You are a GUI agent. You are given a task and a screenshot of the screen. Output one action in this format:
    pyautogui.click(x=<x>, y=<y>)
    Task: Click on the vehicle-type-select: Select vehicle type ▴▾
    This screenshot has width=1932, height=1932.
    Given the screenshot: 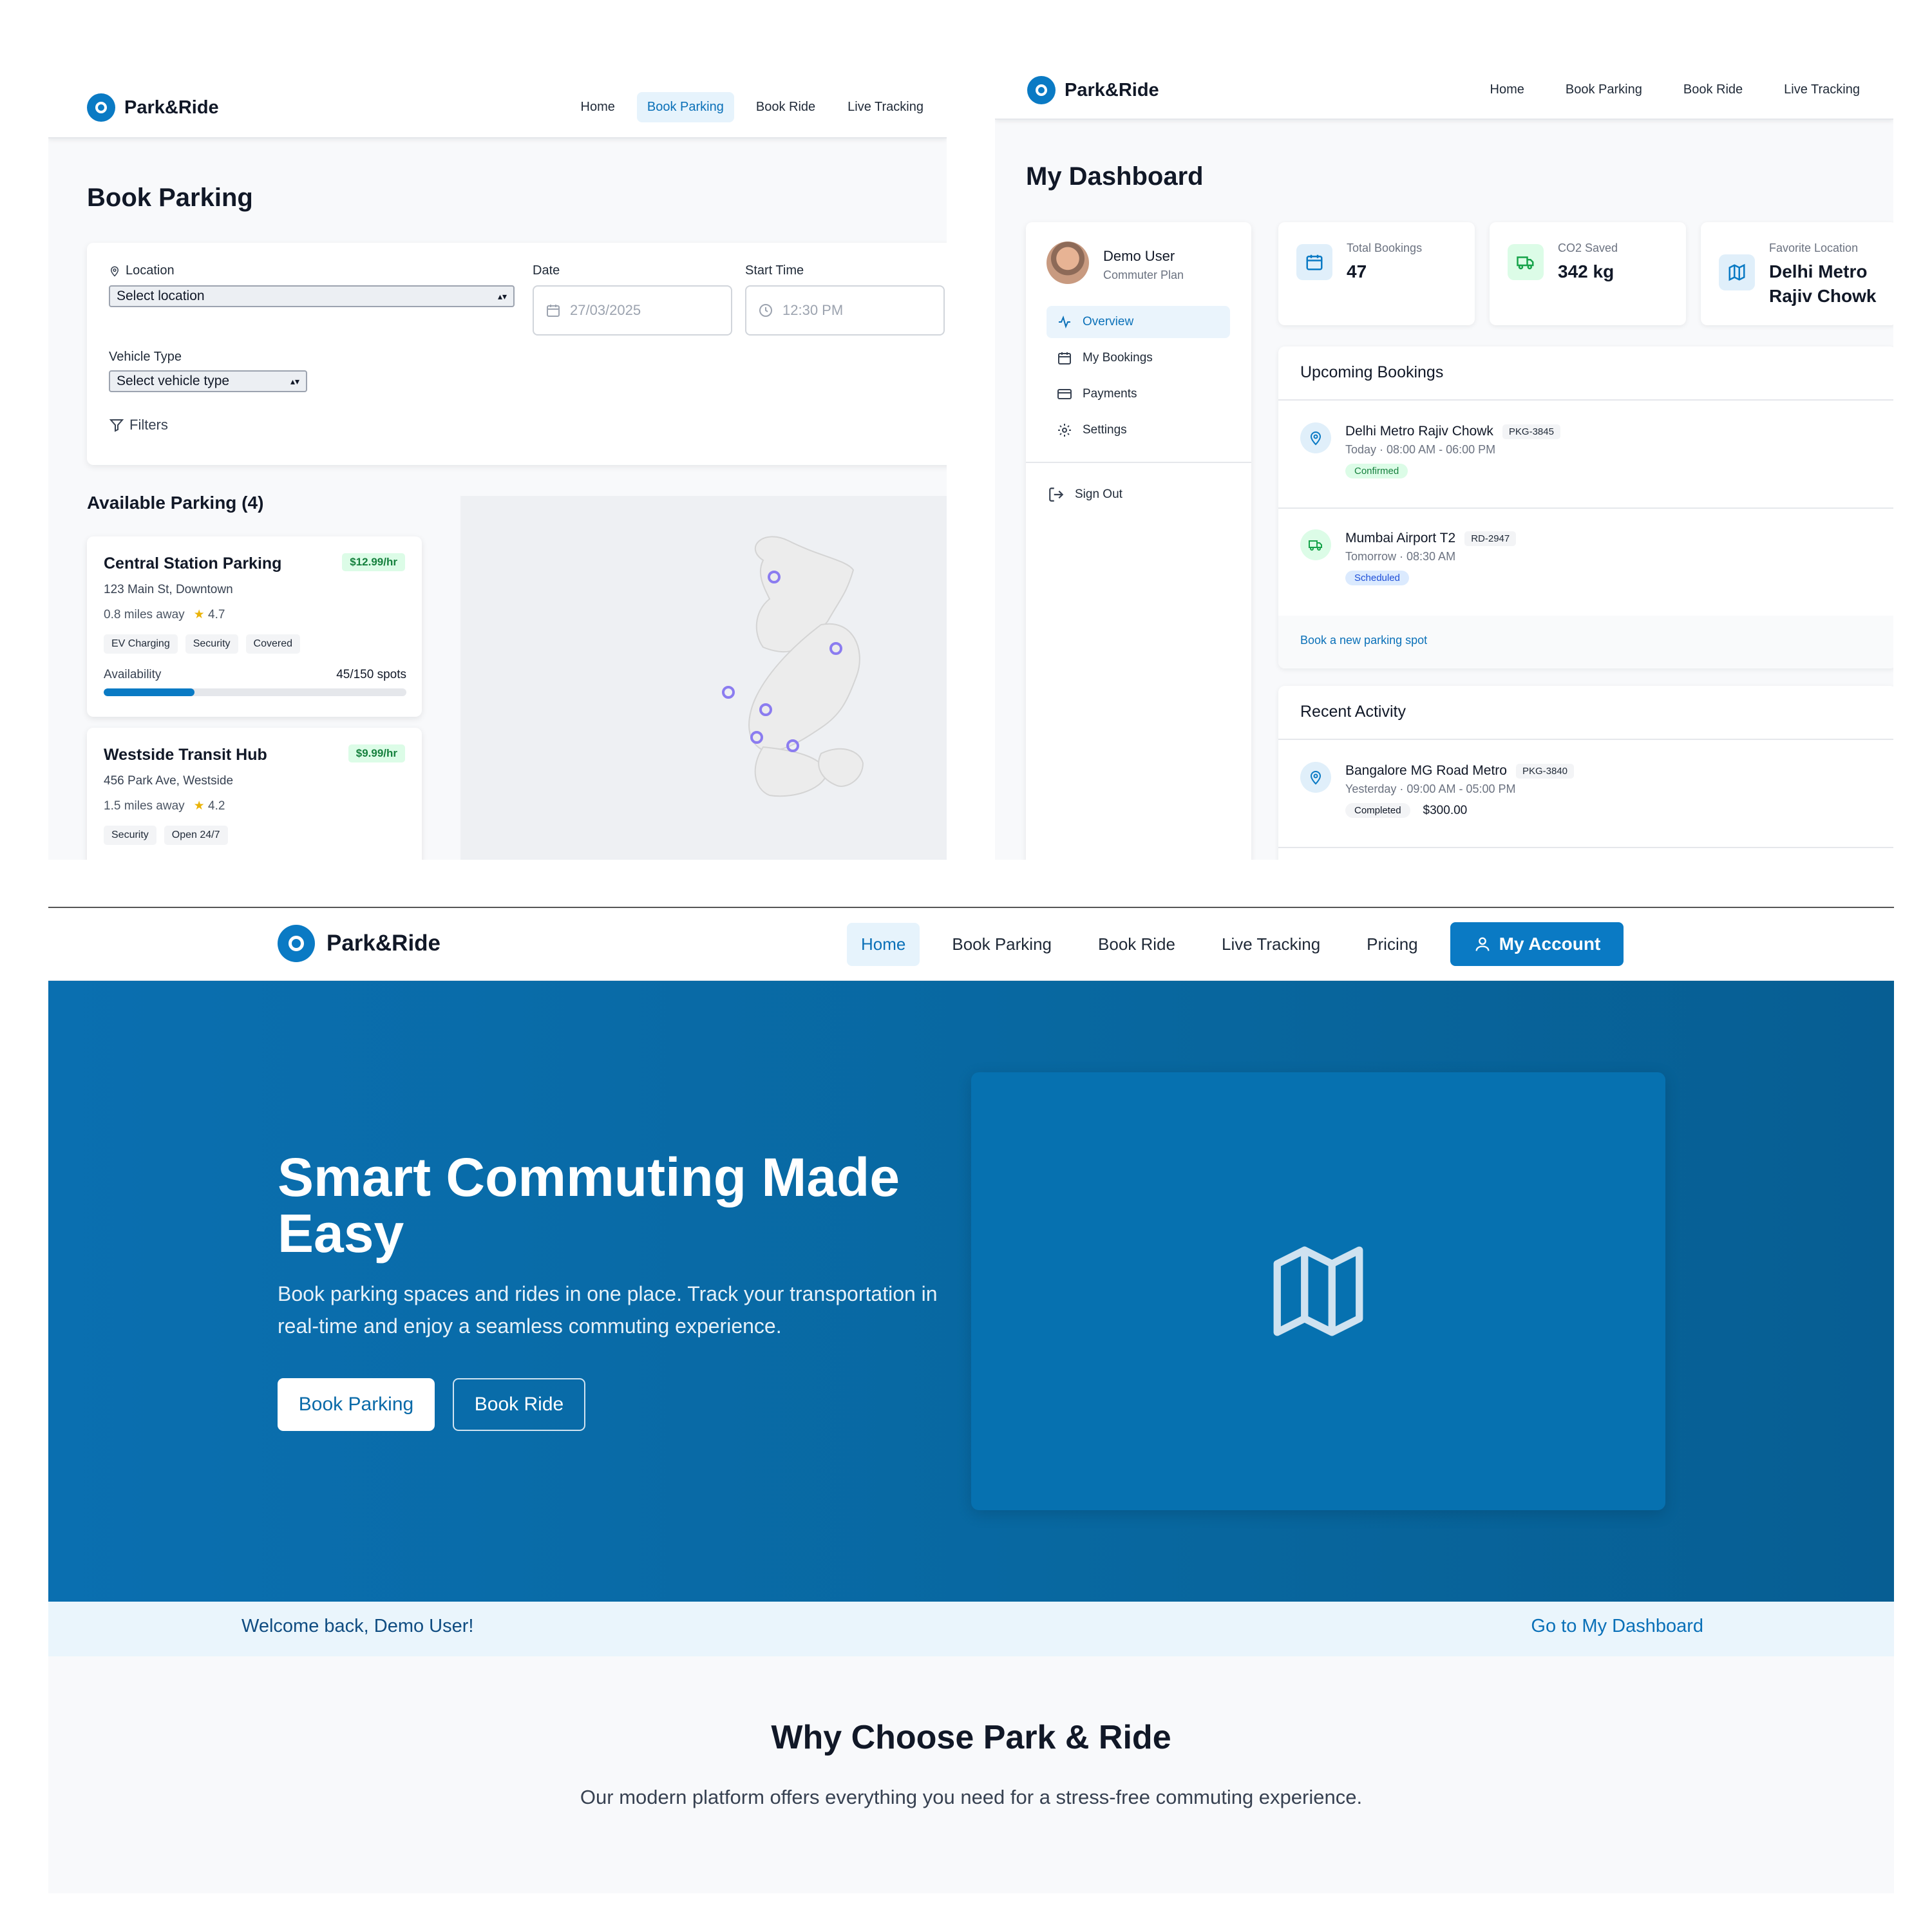 What is the action you would take?
    pyautogui.click(x=208, y=381)
    